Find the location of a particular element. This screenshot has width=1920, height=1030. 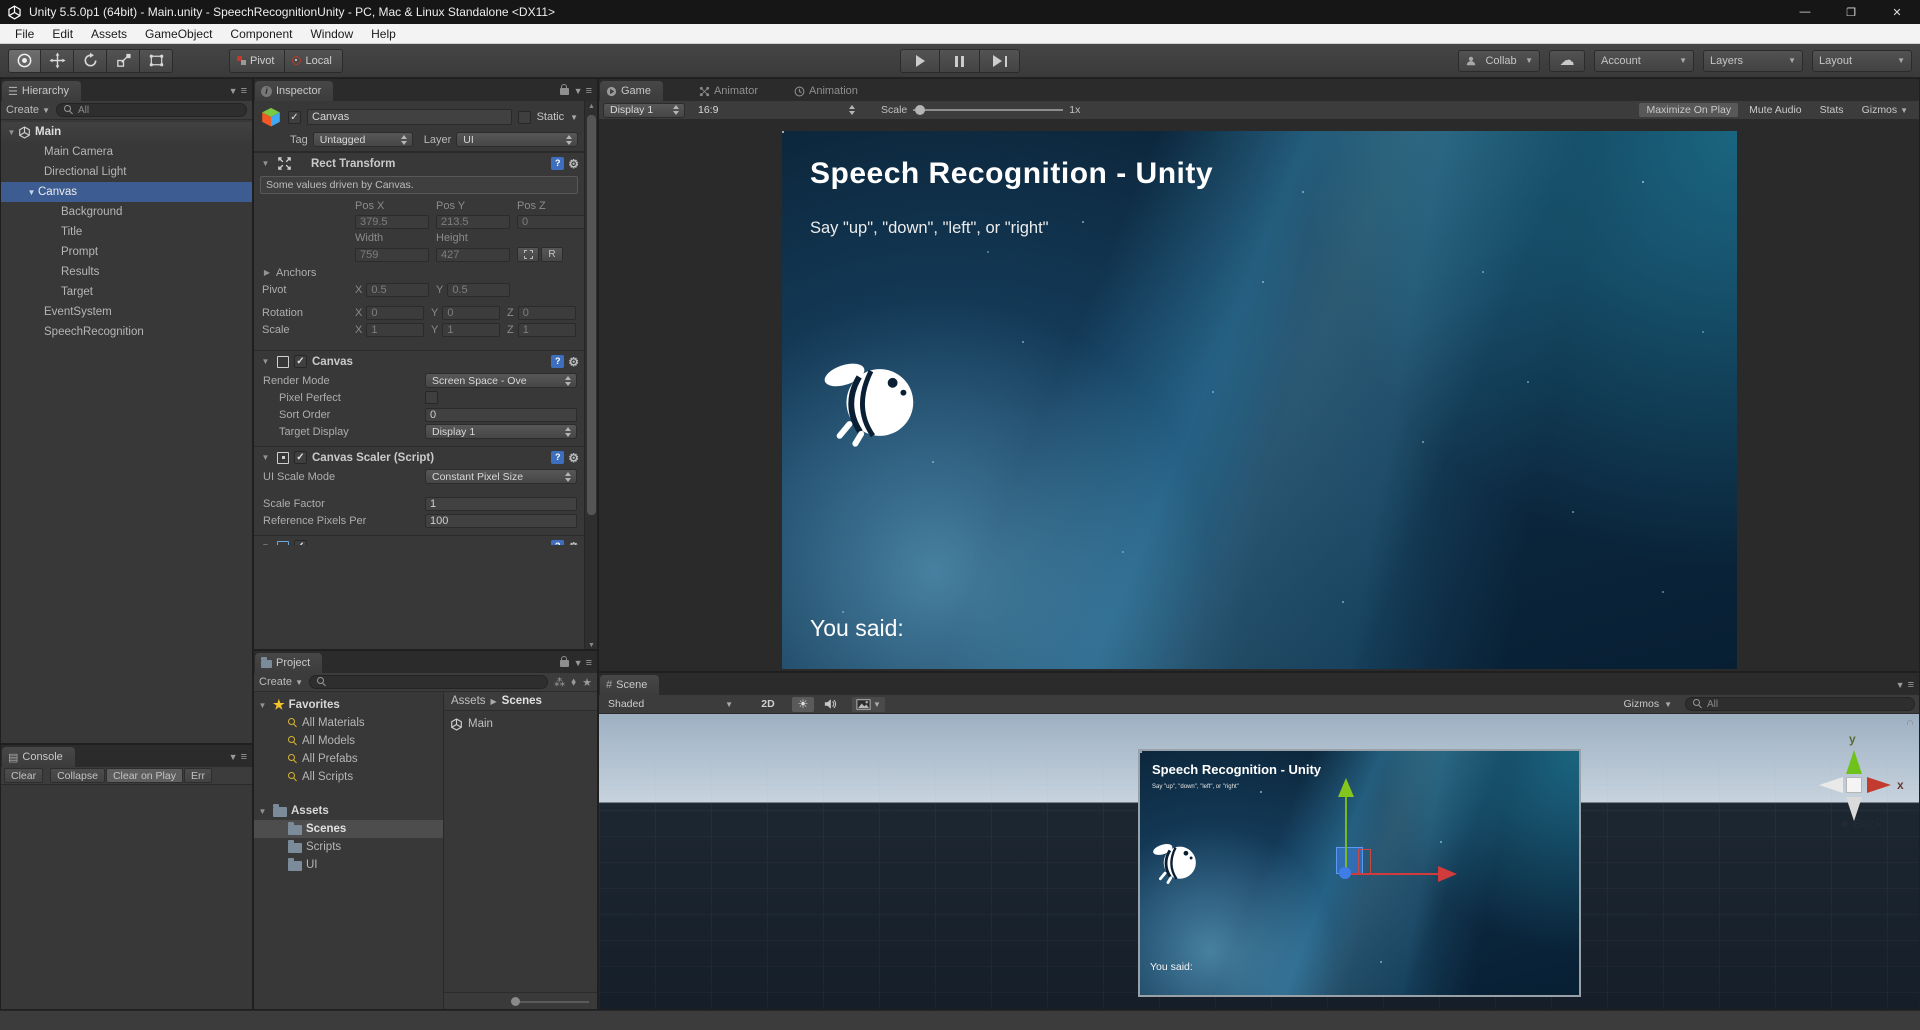

static-checkbox: ✓ is located at coordinates (524, 117).